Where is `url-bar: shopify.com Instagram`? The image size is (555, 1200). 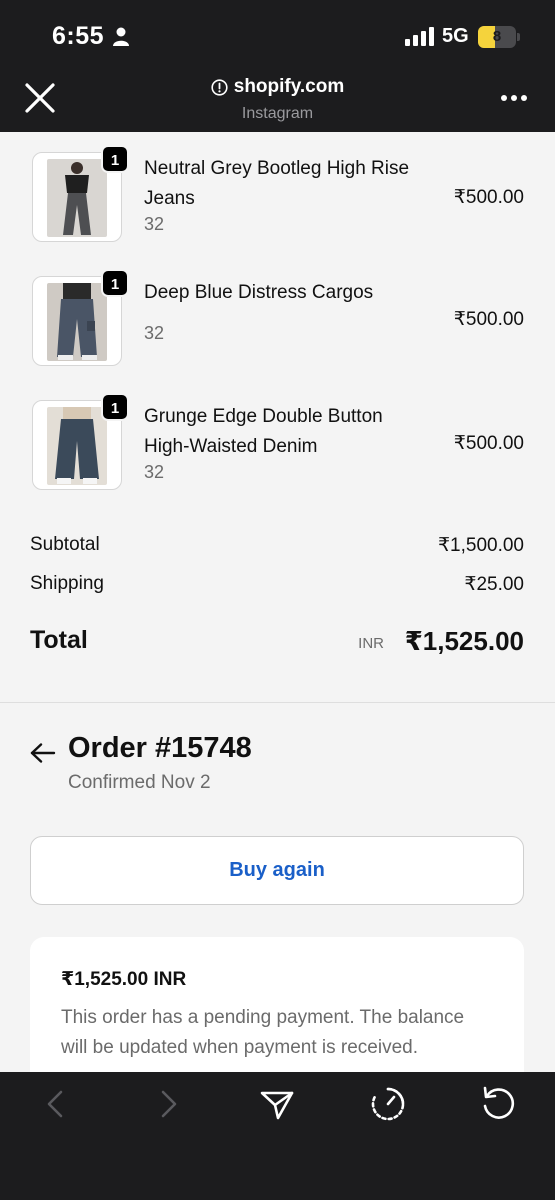
url-bar: shopify.com Instagram is located at coordinates (277, 99).